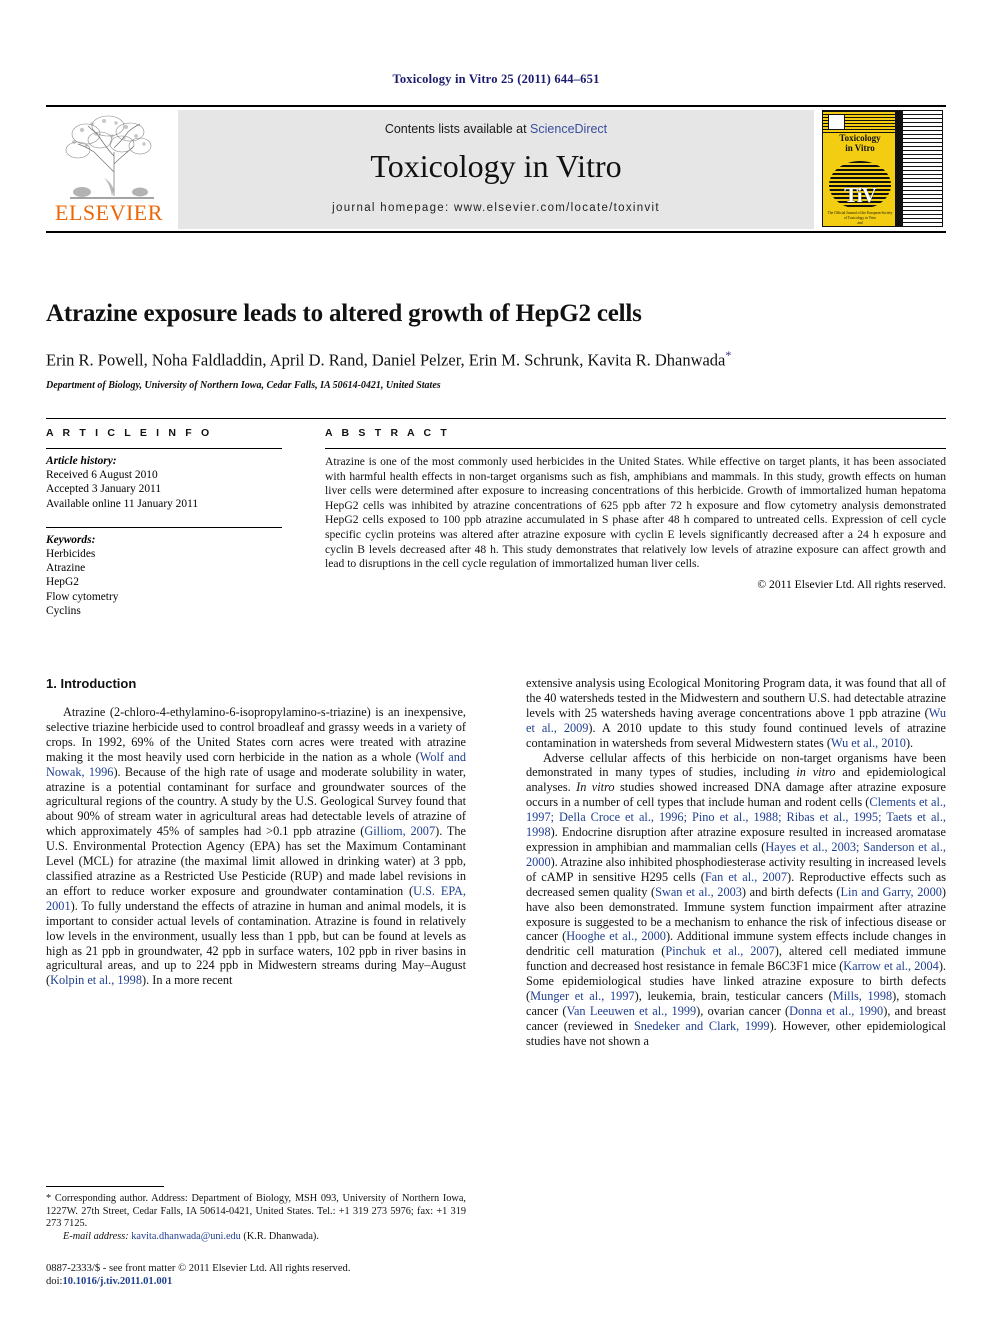 The width and height of the screenshot is (992, 1323). I want to click on email-link: kavita.dhanwada@uni.edu, so click(186, 1236).